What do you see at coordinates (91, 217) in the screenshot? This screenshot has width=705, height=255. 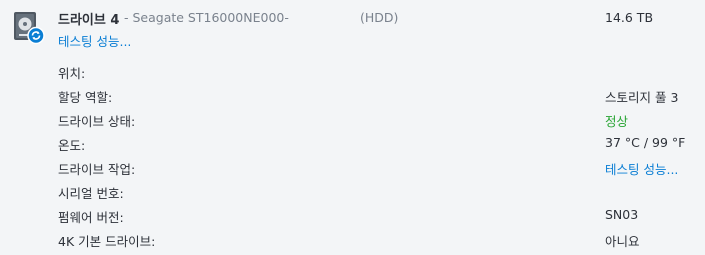 I see `firmware-label: 펌웨어 버전:` at bounding box center [91, 217].